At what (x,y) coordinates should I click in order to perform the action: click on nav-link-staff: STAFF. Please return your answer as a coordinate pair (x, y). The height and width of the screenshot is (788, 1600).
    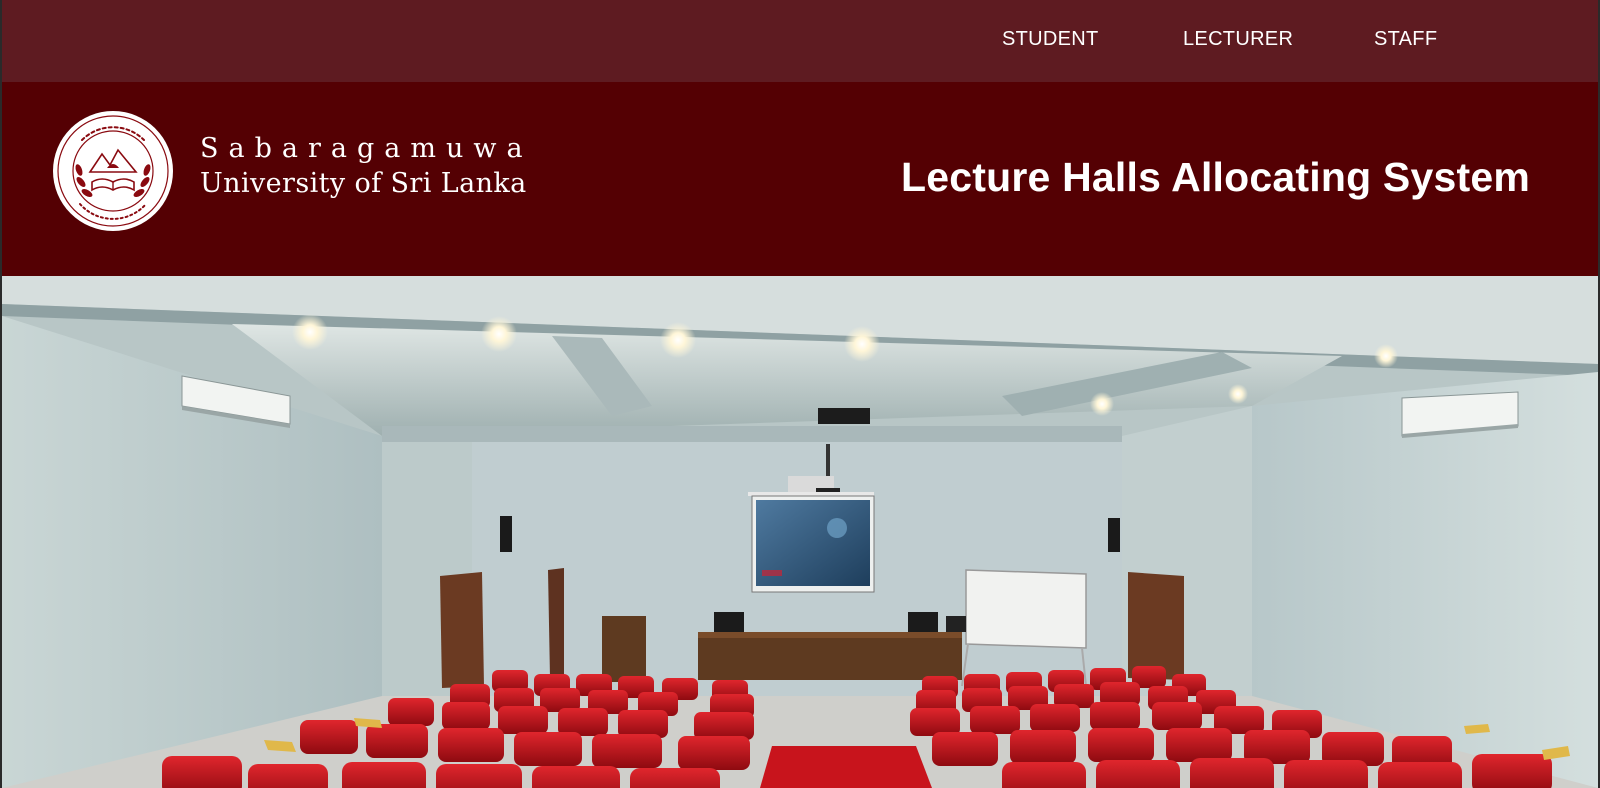
    Looking at the image, I should click on (1405, 39).